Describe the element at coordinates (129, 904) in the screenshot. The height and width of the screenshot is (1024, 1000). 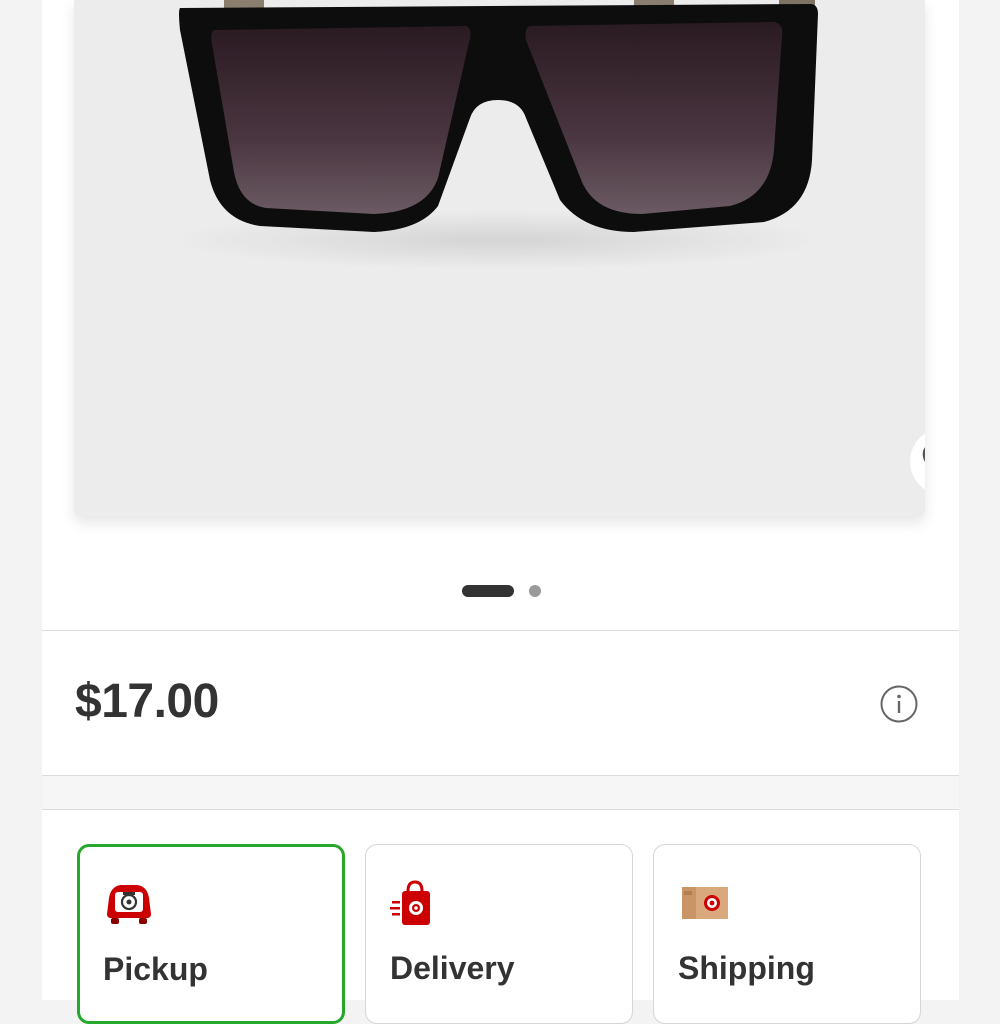
I see `pickup-car-icon` at that location.